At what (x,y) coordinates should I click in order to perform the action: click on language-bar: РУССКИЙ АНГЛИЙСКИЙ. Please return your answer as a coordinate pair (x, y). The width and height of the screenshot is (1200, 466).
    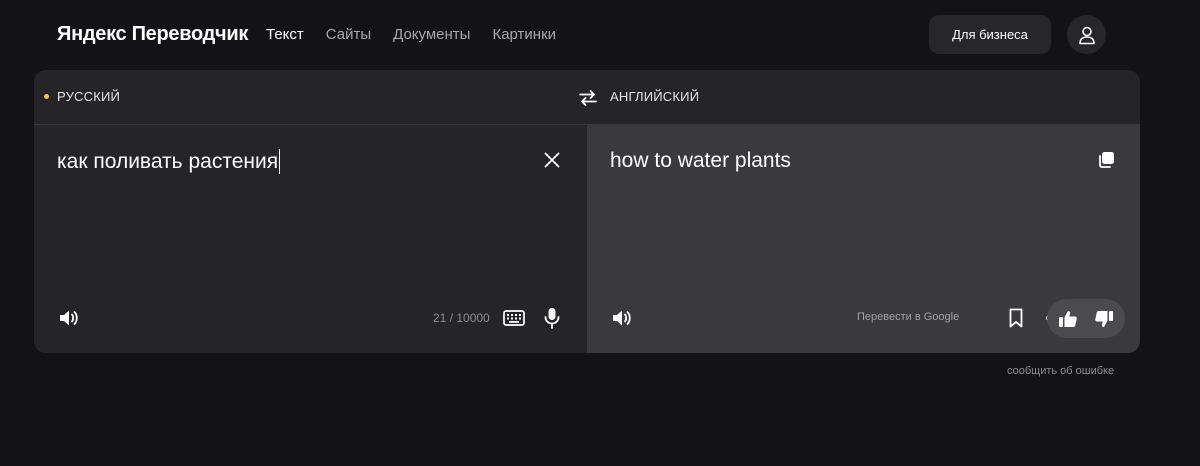
    Looking at the image, I should click on (587, 97).